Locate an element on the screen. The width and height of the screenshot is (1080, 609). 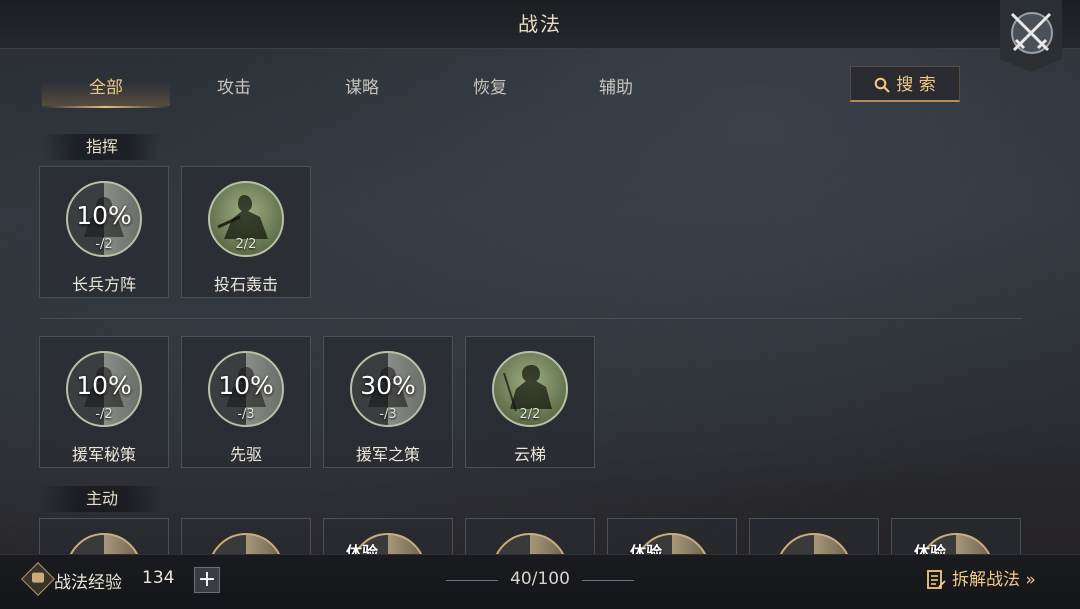
tab-strategy: 谋略 is located at coordinates (362, 89).